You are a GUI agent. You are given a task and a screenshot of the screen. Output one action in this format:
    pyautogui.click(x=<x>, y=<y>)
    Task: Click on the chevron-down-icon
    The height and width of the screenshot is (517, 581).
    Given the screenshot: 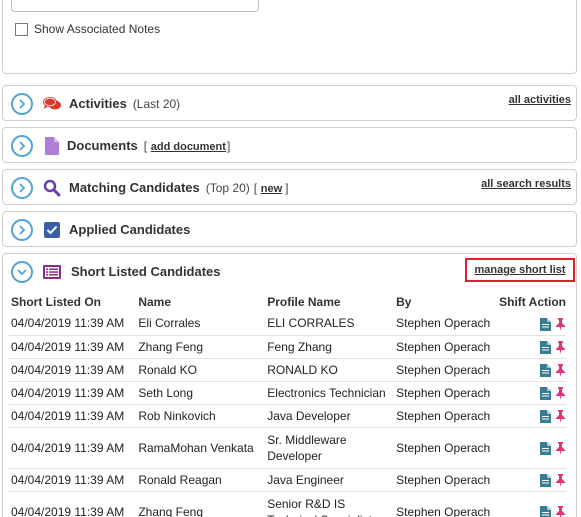 What is the action you would take?
    pyautogui.click(x=22, y=272)
    